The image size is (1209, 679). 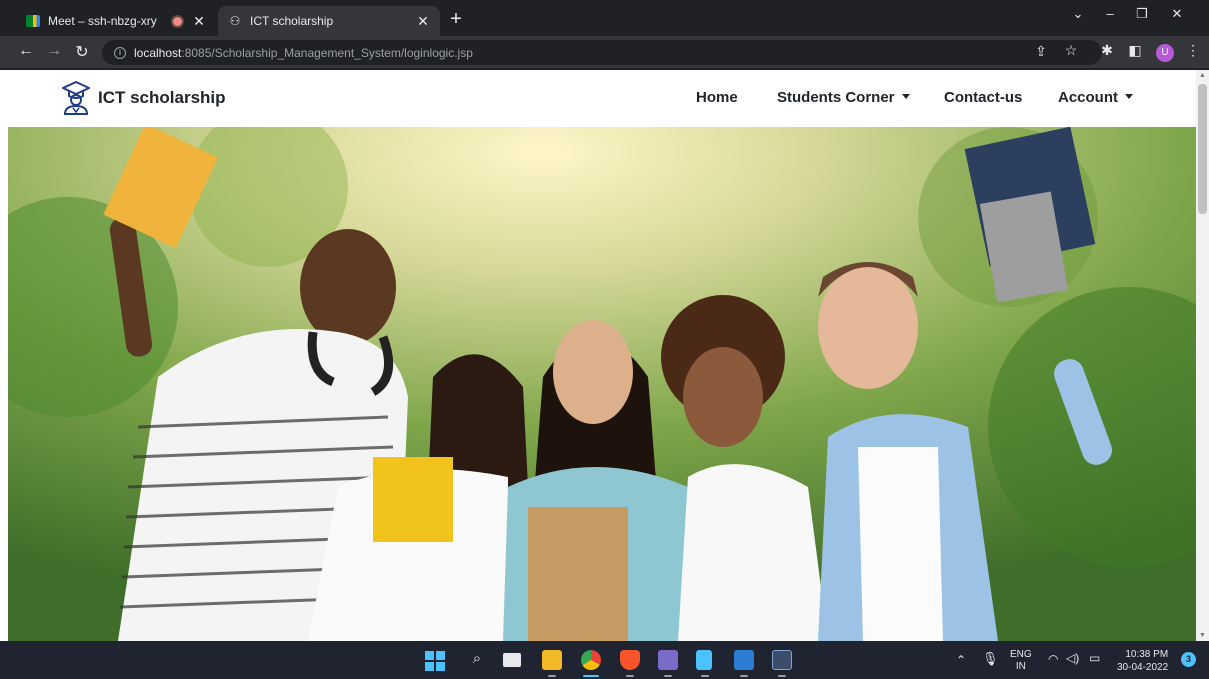 I want to click on wifi-icon: ◠, so click(x=1053, y=659).